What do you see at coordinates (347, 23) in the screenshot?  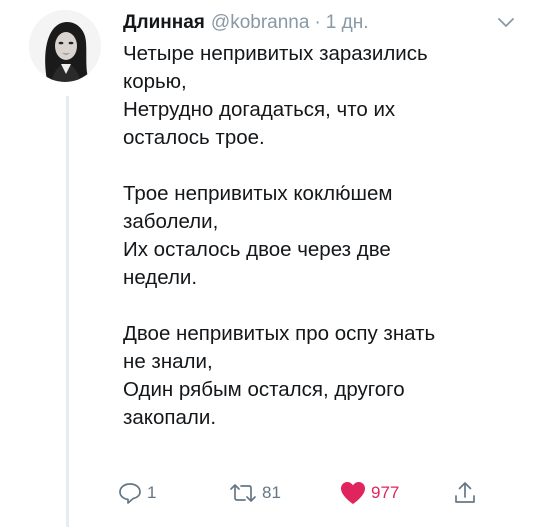 I see `timestamp: 1 дн.` at bounding box center [347, 23].